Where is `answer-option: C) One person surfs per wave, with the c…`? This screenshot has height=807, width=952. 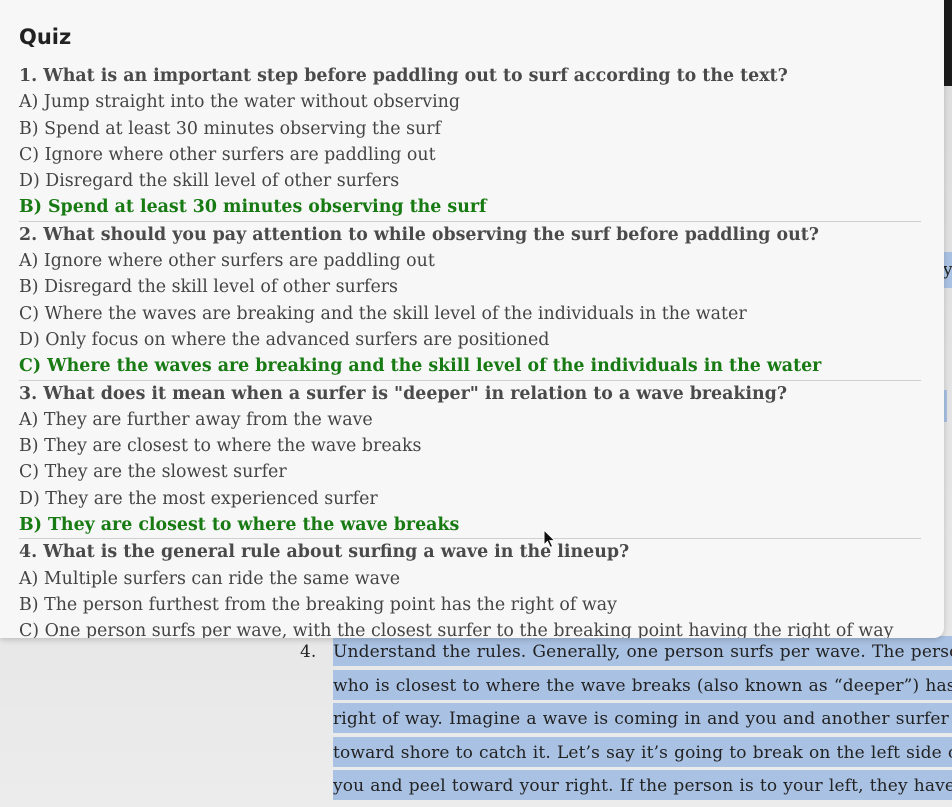 answer-option: C) One person surfs per wave, with the c… is located at coordinates (456, 629).